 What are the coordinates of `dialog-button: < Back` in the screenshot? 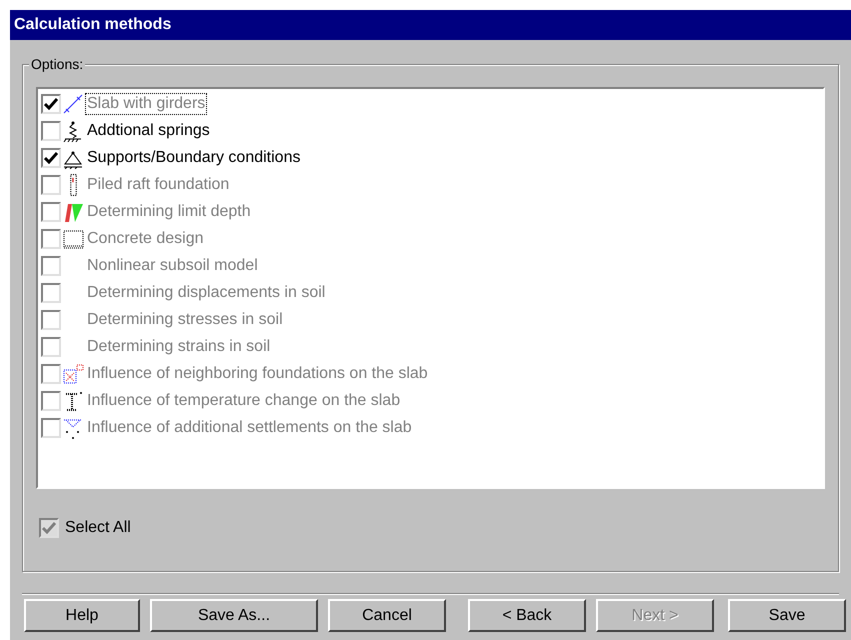 It's located at (527, 615).